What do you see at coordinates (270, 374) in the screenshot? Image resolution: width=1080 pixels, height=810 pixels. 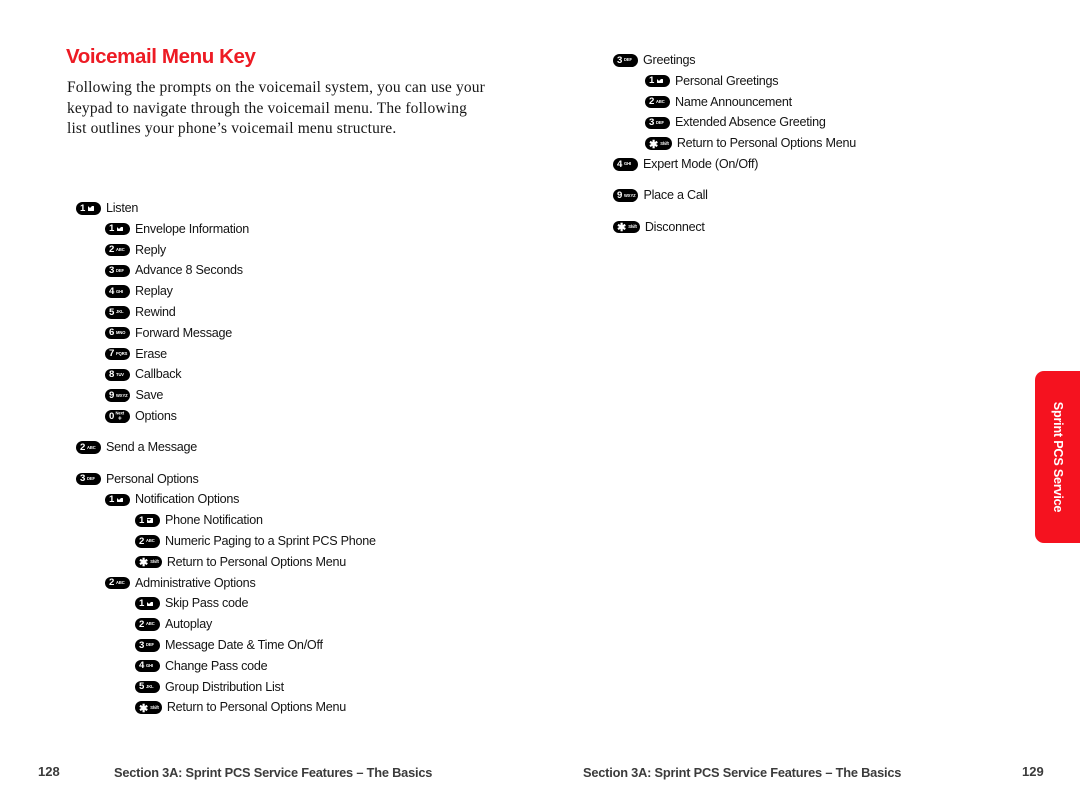 I see `menu-item: 8 TUV Callback` at bounding box center [270, 374].